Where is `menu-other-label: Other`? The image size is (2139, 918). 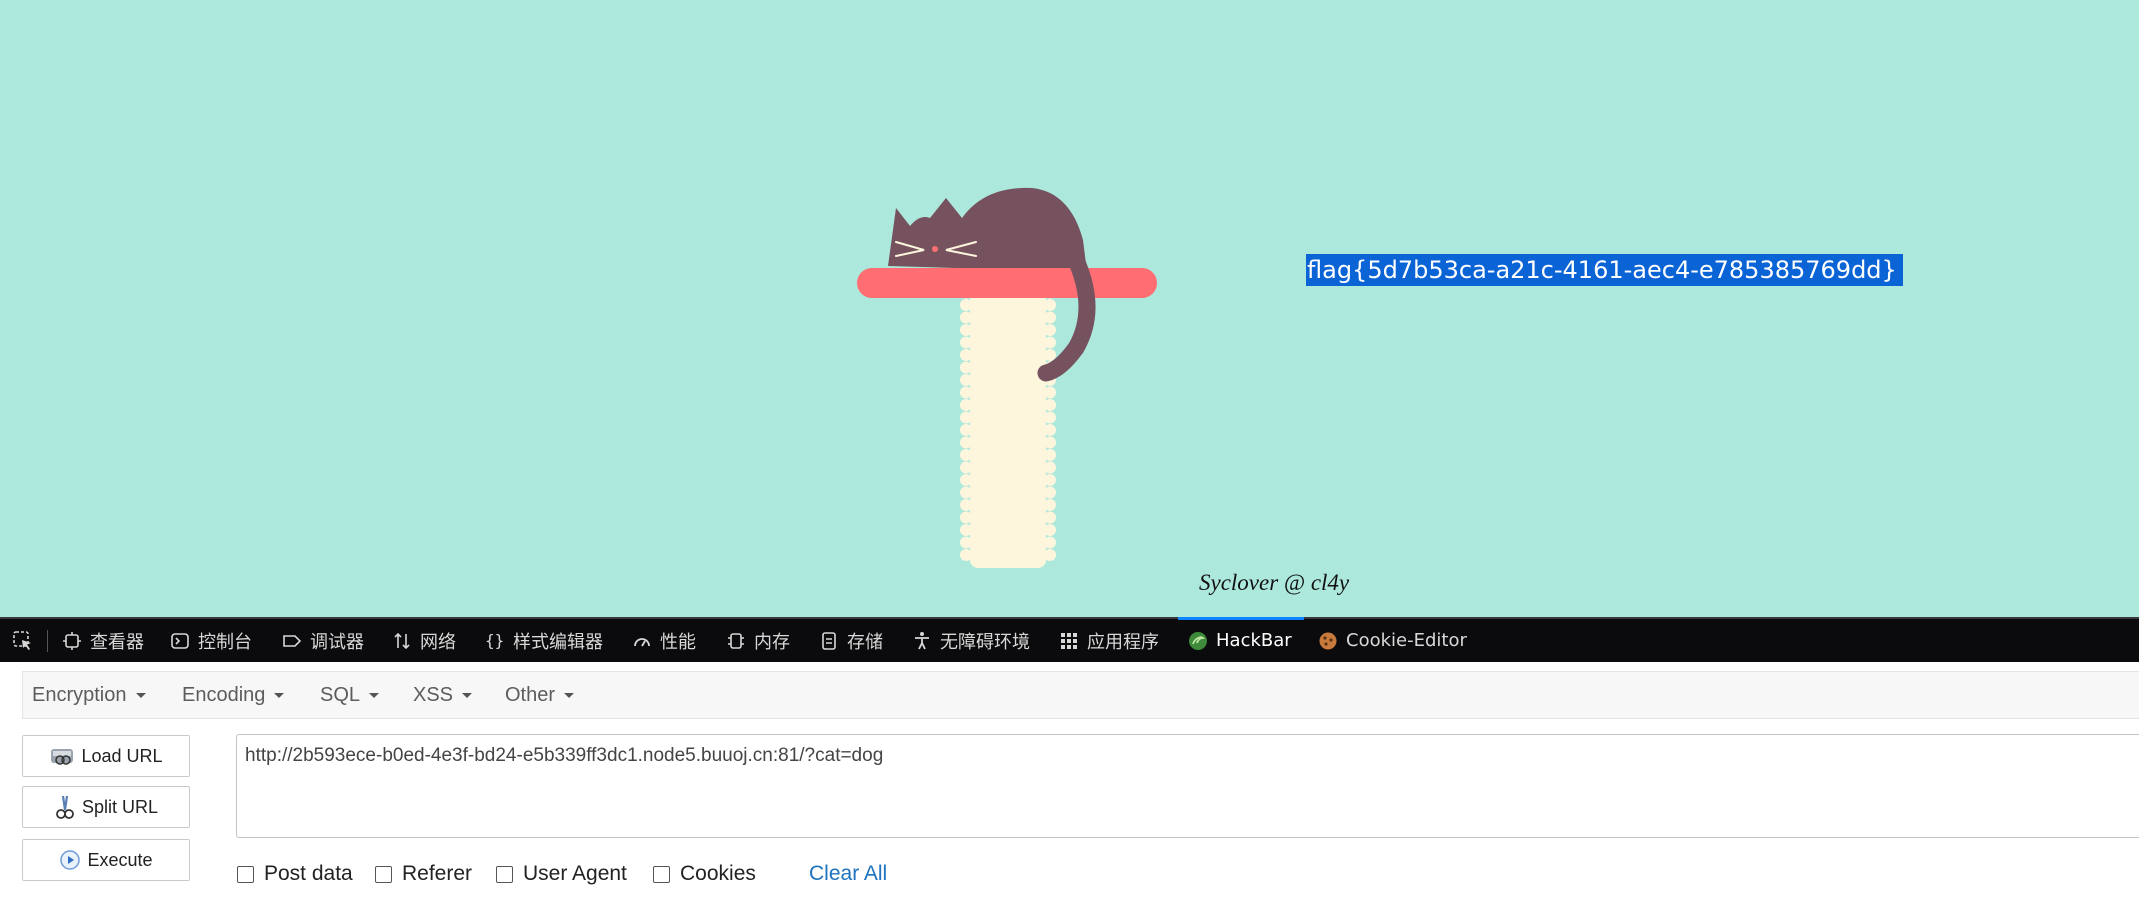 menu-other-label: Other is located at coordinates (530, 695).